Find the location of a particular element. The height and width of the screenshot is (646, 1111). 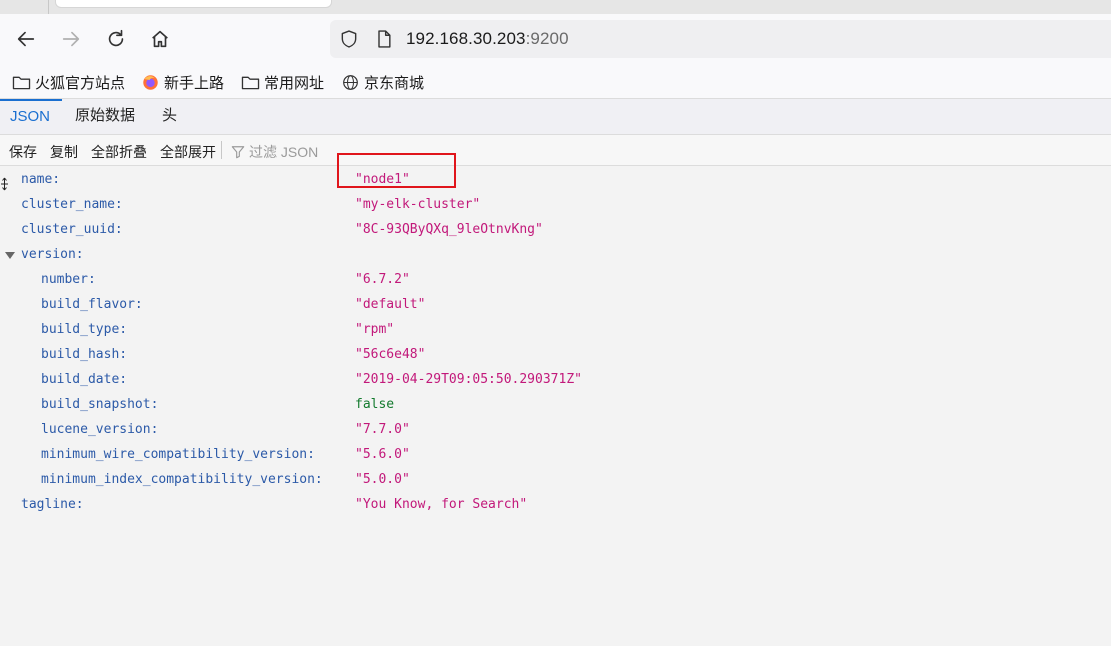

json-row-version: version: is located at coordinates (555, 253).